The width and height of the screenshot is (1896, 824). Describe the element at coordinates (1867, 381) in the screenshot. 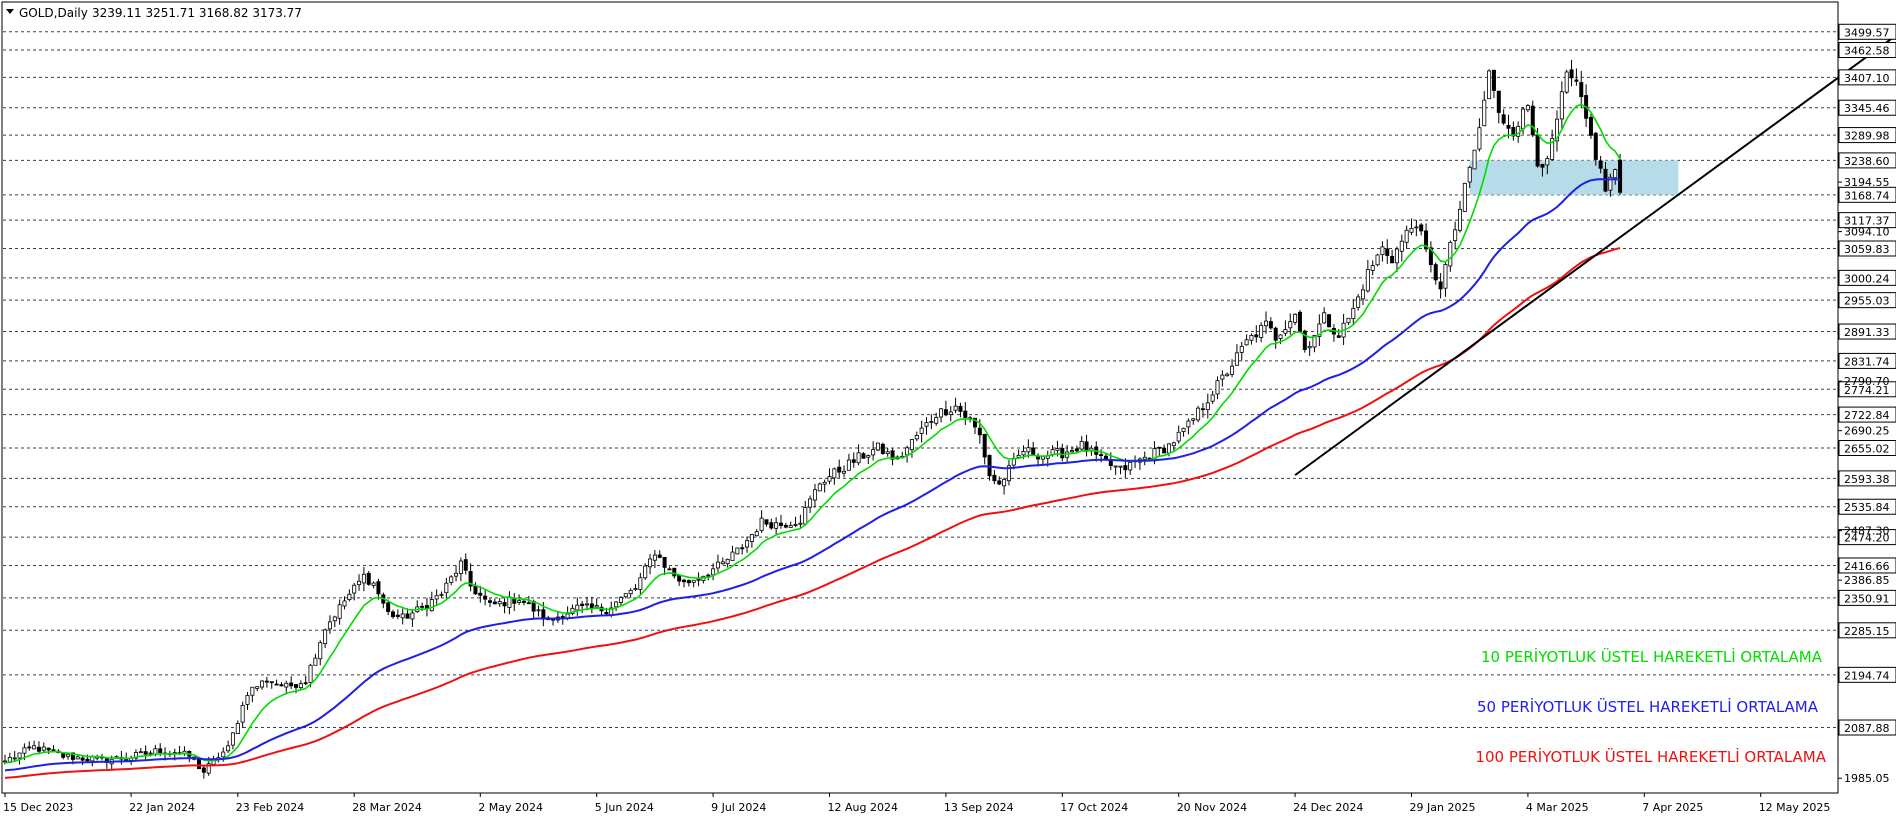

I see `y-tick-label: 2790.70` at that location.